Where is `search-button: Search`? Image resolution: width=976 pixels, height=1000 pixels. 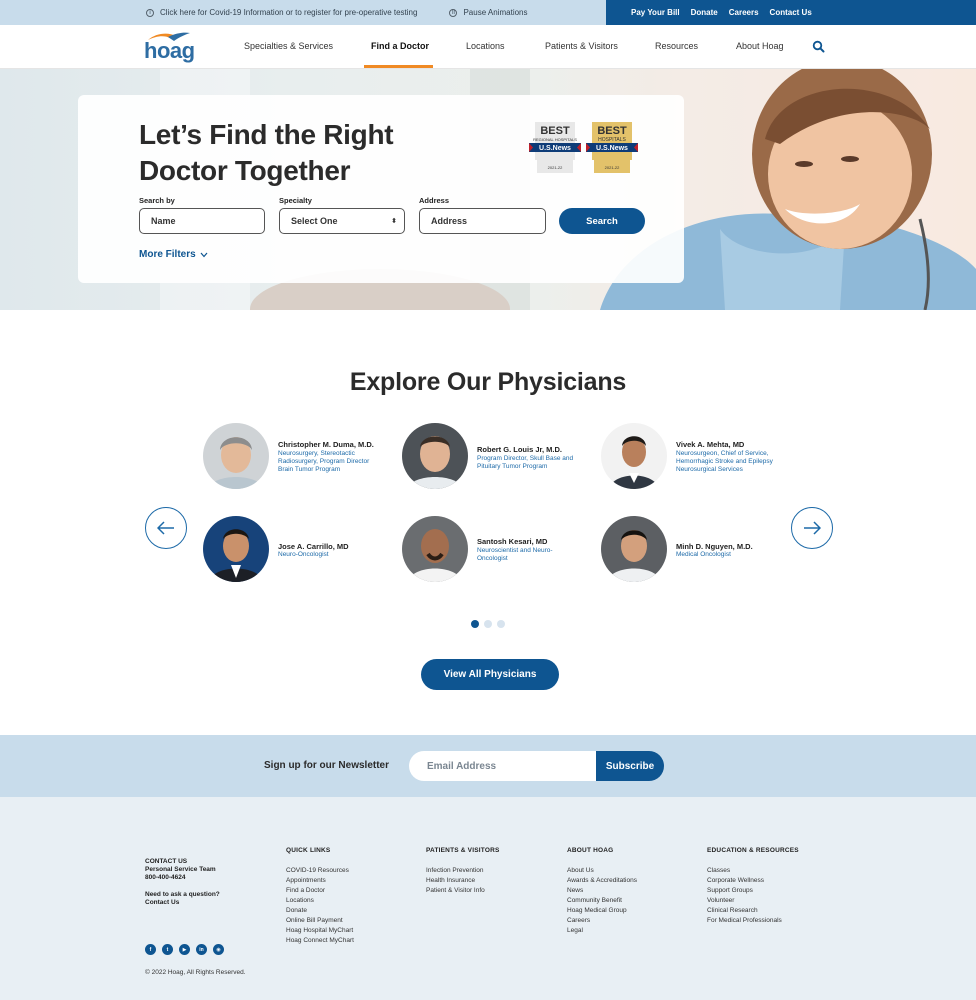
search-button: Search is located at coordinates (602, 221).